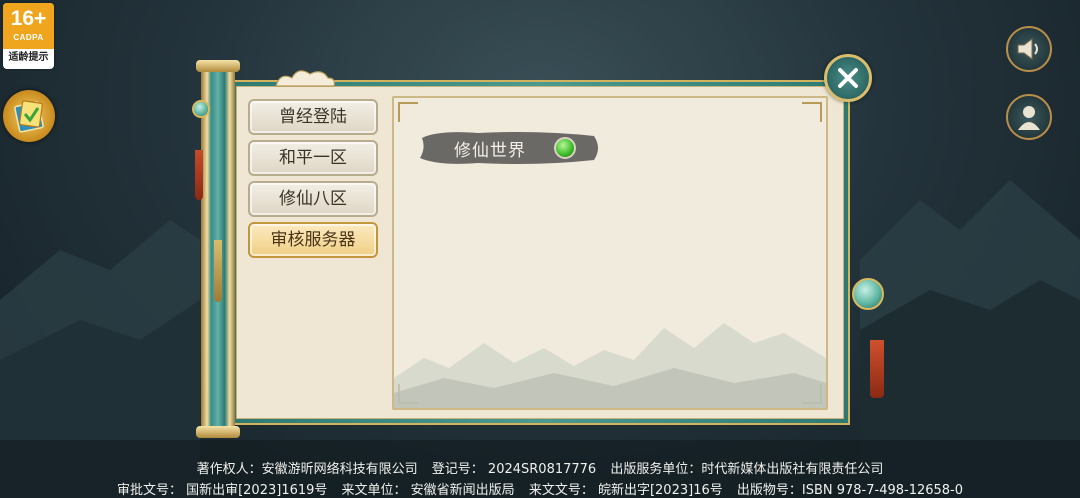 Image resolution: width=1080 pixels, height=498 pixels. I want to click on tab-xiuxian-zone-8: 修仙八区, so click(313, 199).